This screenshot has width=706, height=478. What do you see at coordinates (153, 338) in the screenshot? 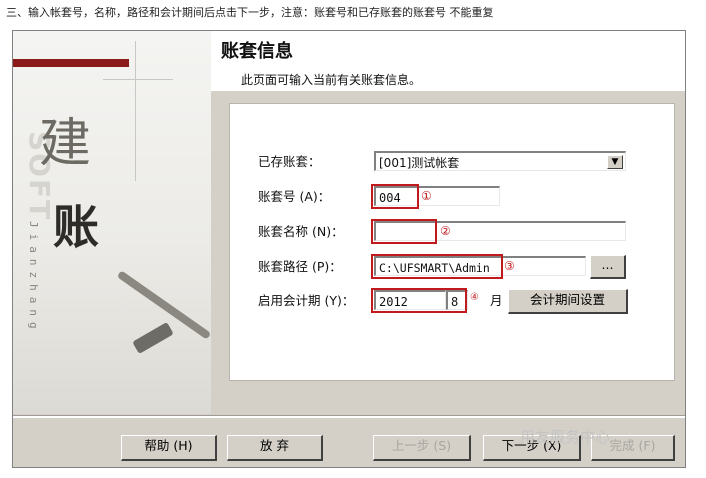
I see `pen-tip-illustration` at bounding box center [153, 338].